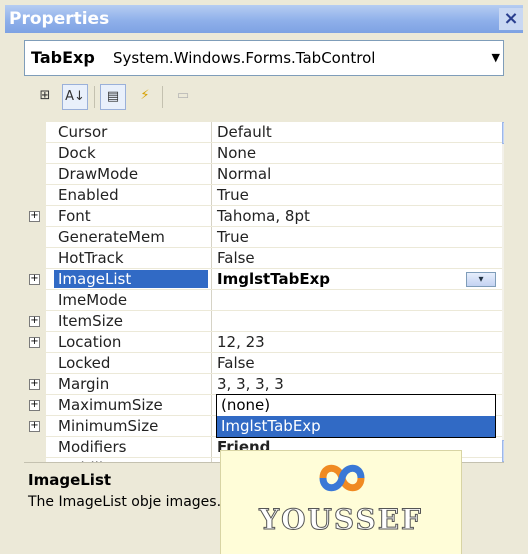 Image resolution: width=528 pixels, height=554 pixels. Describe the element at coordinates (133, 342) in the screenshot. I see `property-name: Location` at that location.